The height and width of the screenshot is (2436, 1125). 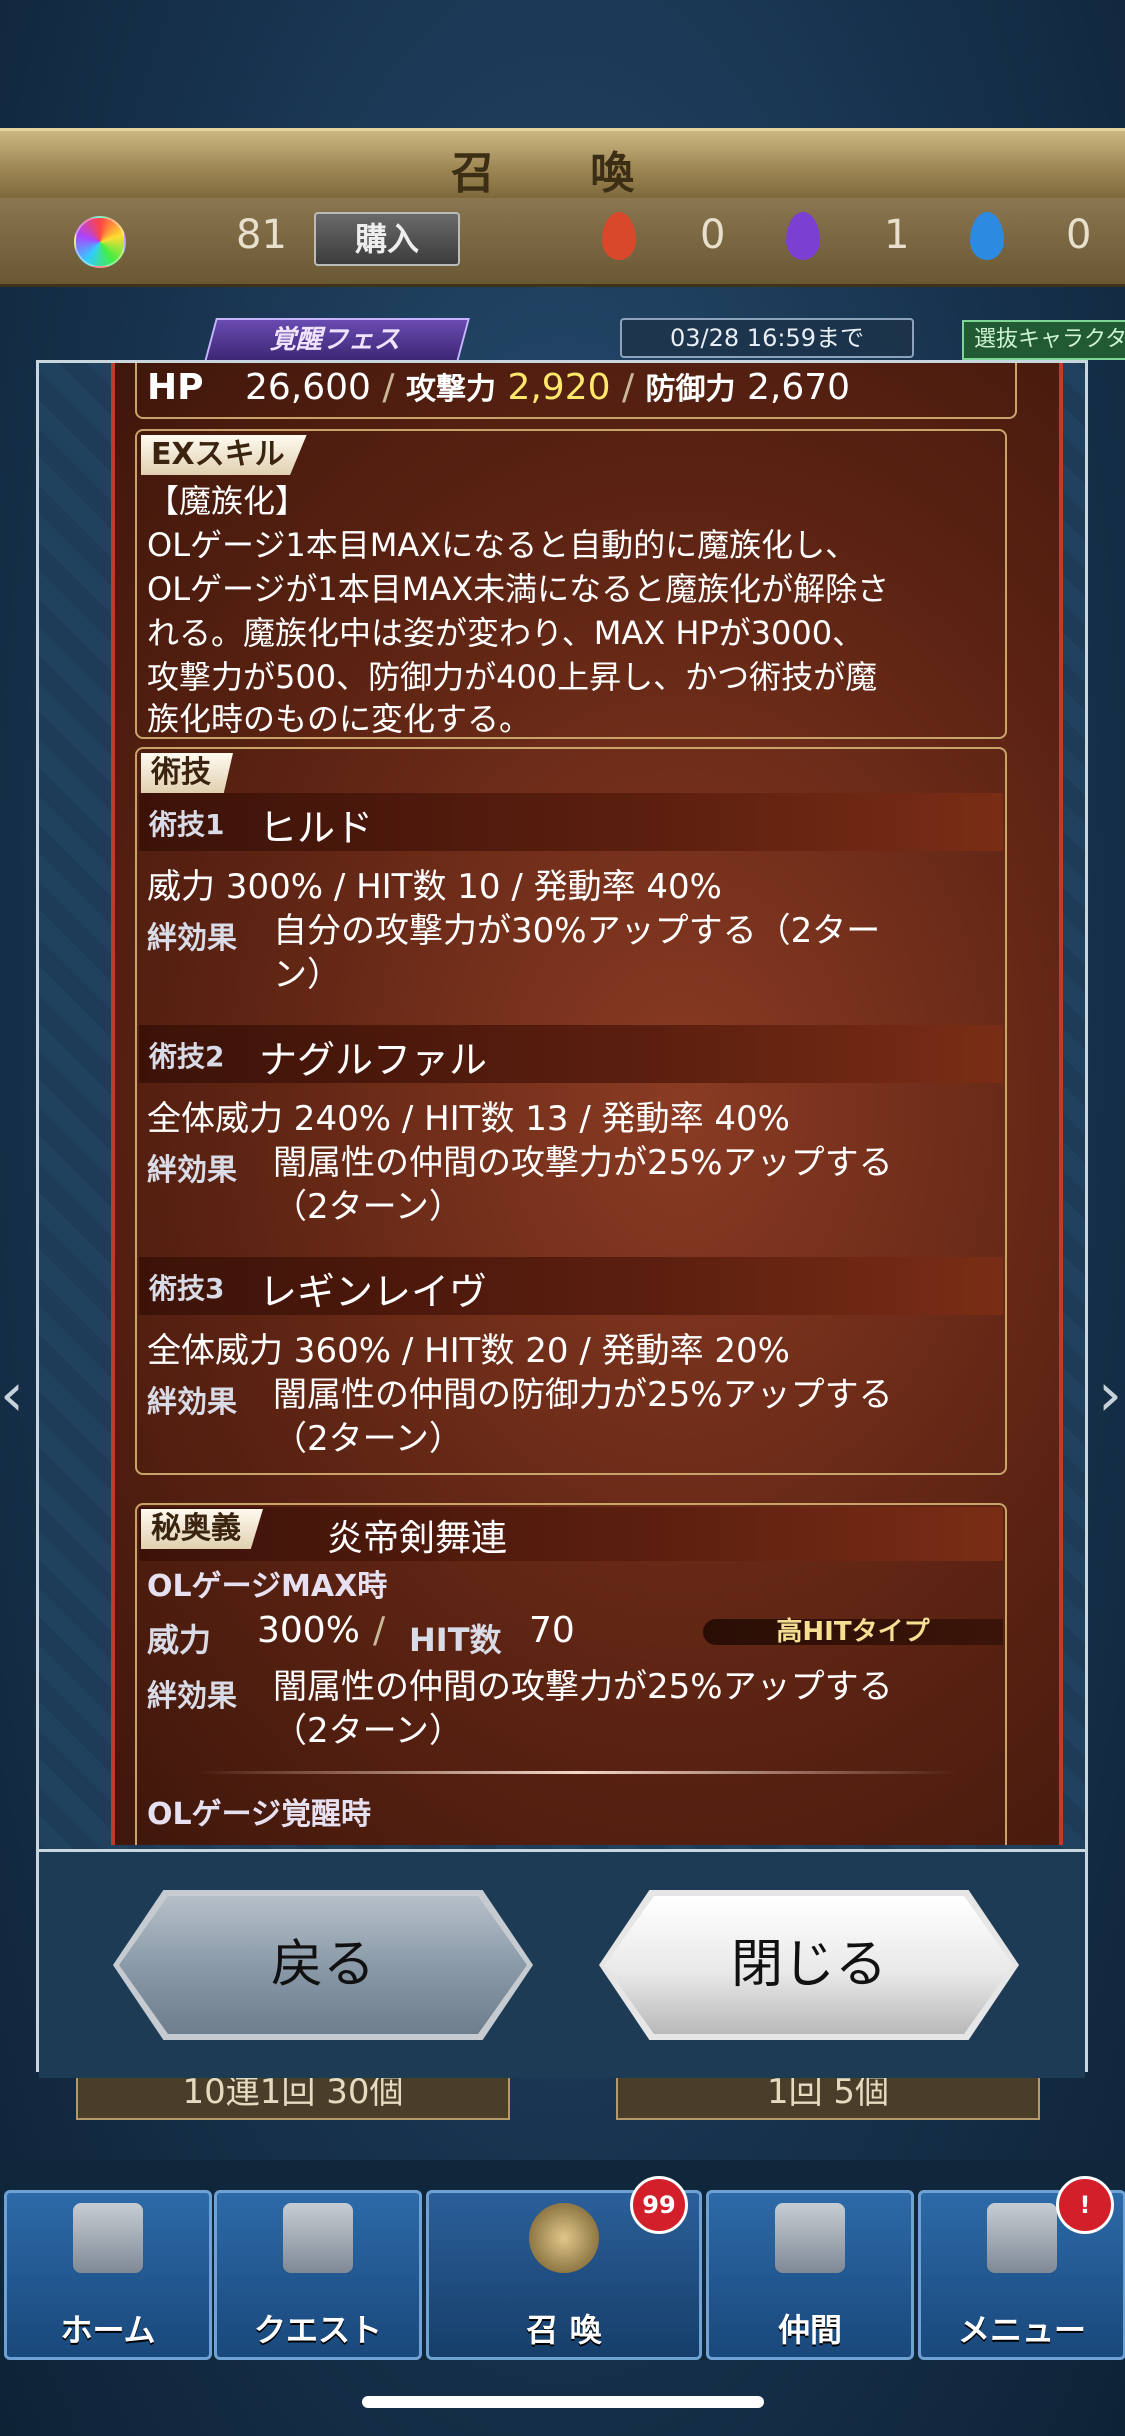 What do you see at coordinates (307, 387) in the screenshot?
I see `hp-value: 26,600` at bounding box center [307, 387].